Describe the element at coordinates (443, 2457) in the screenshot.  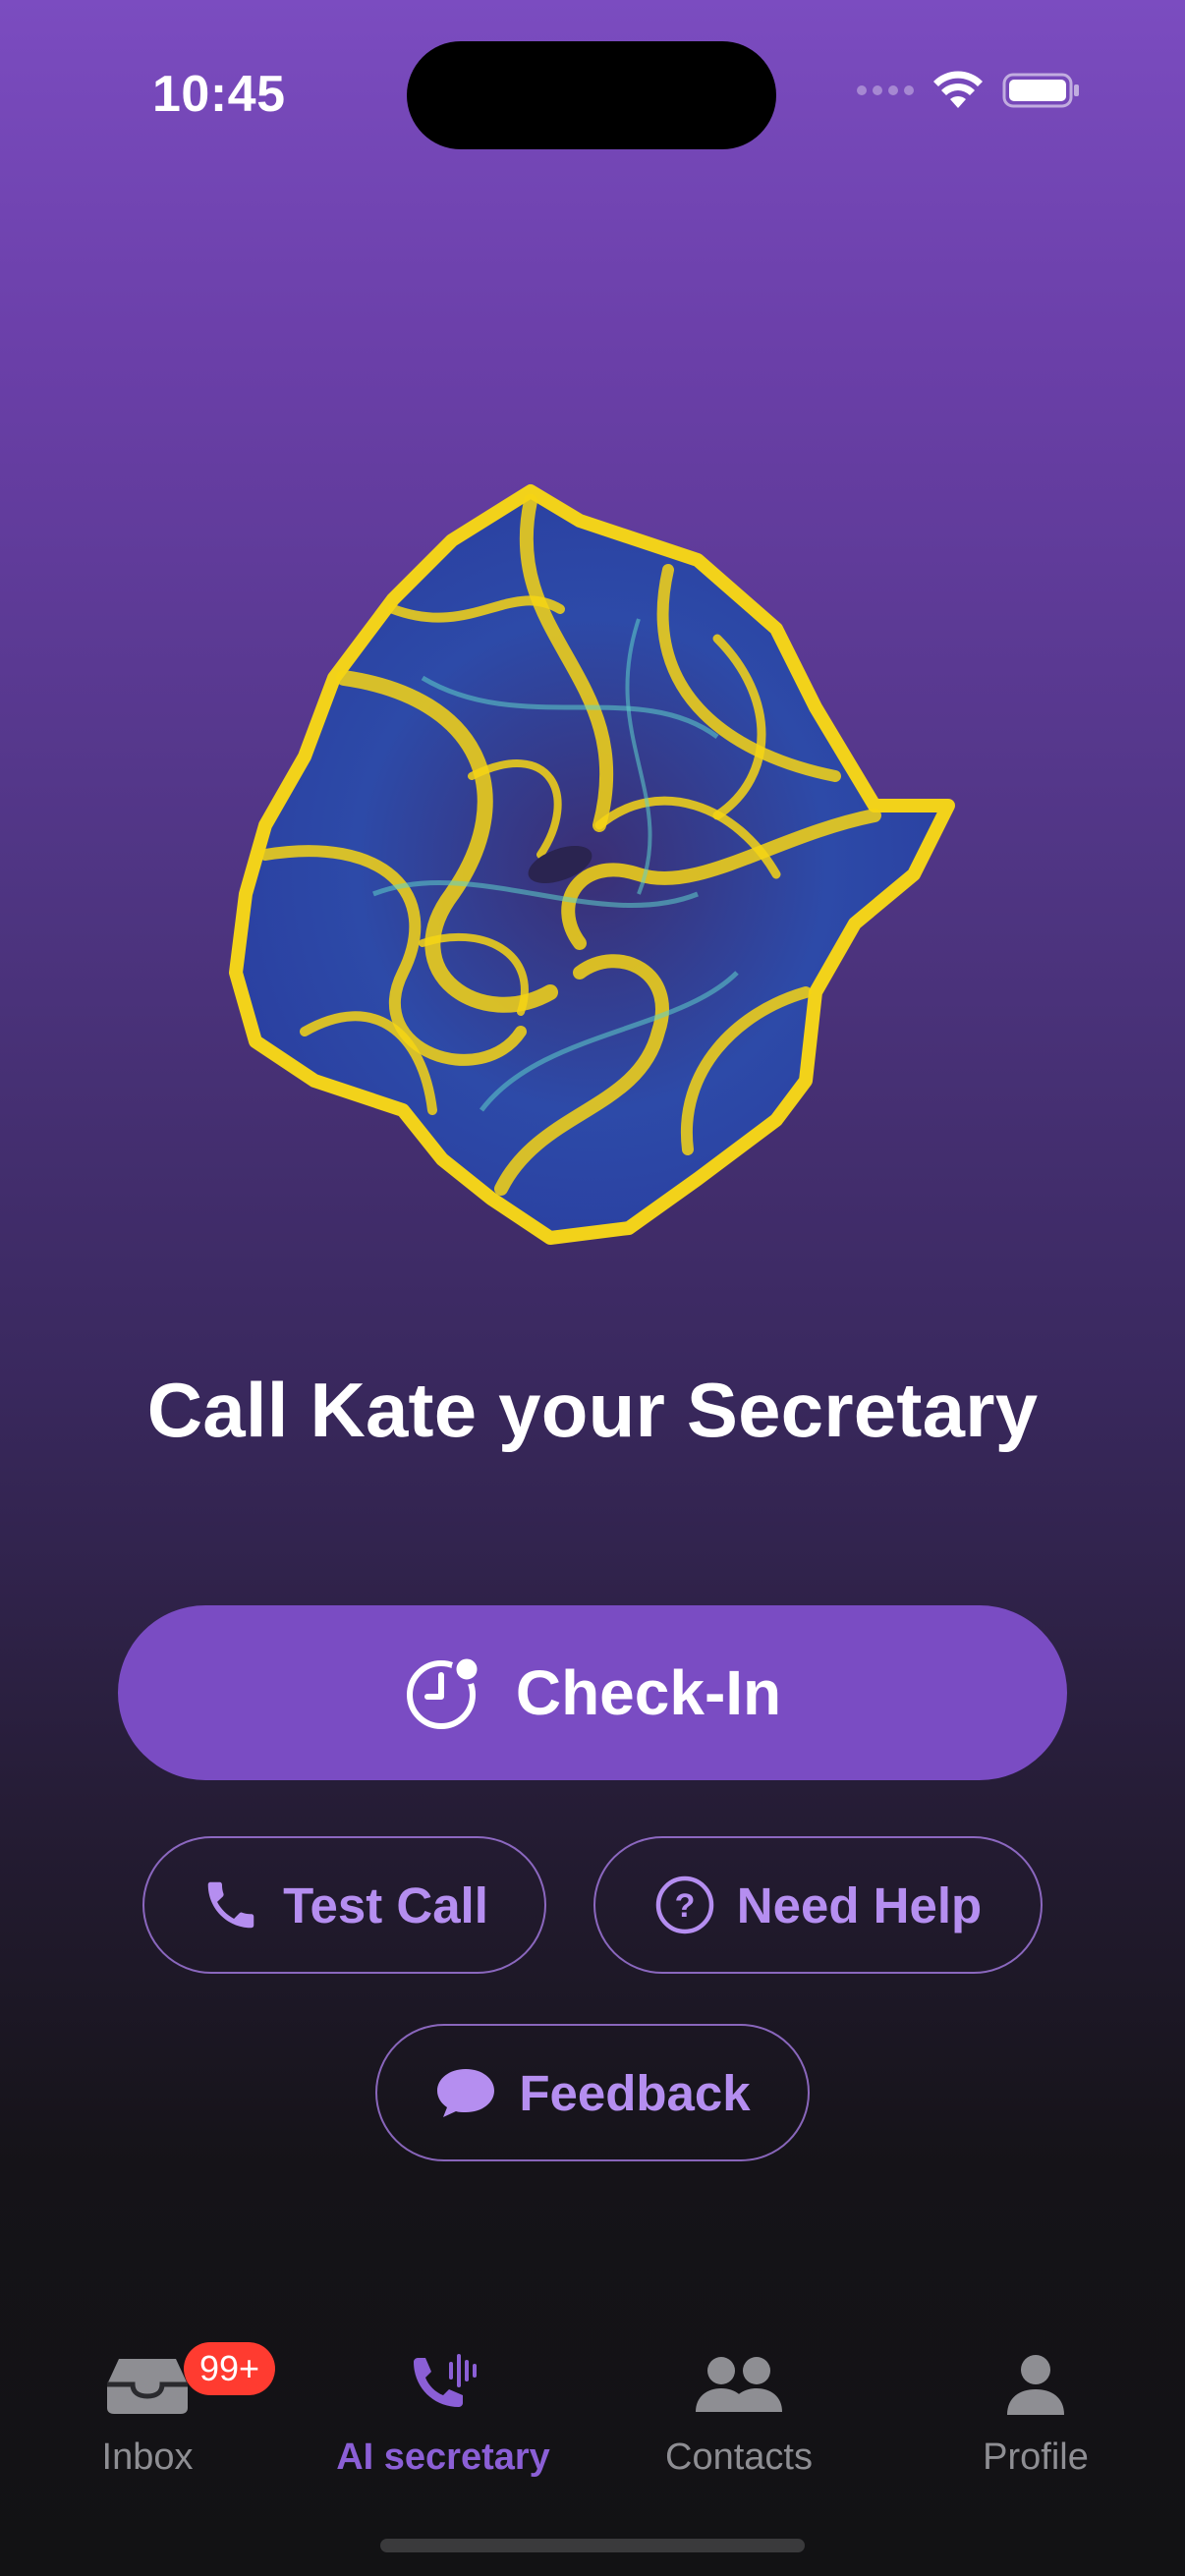
I see `tab-label: AI secretary` at that location.